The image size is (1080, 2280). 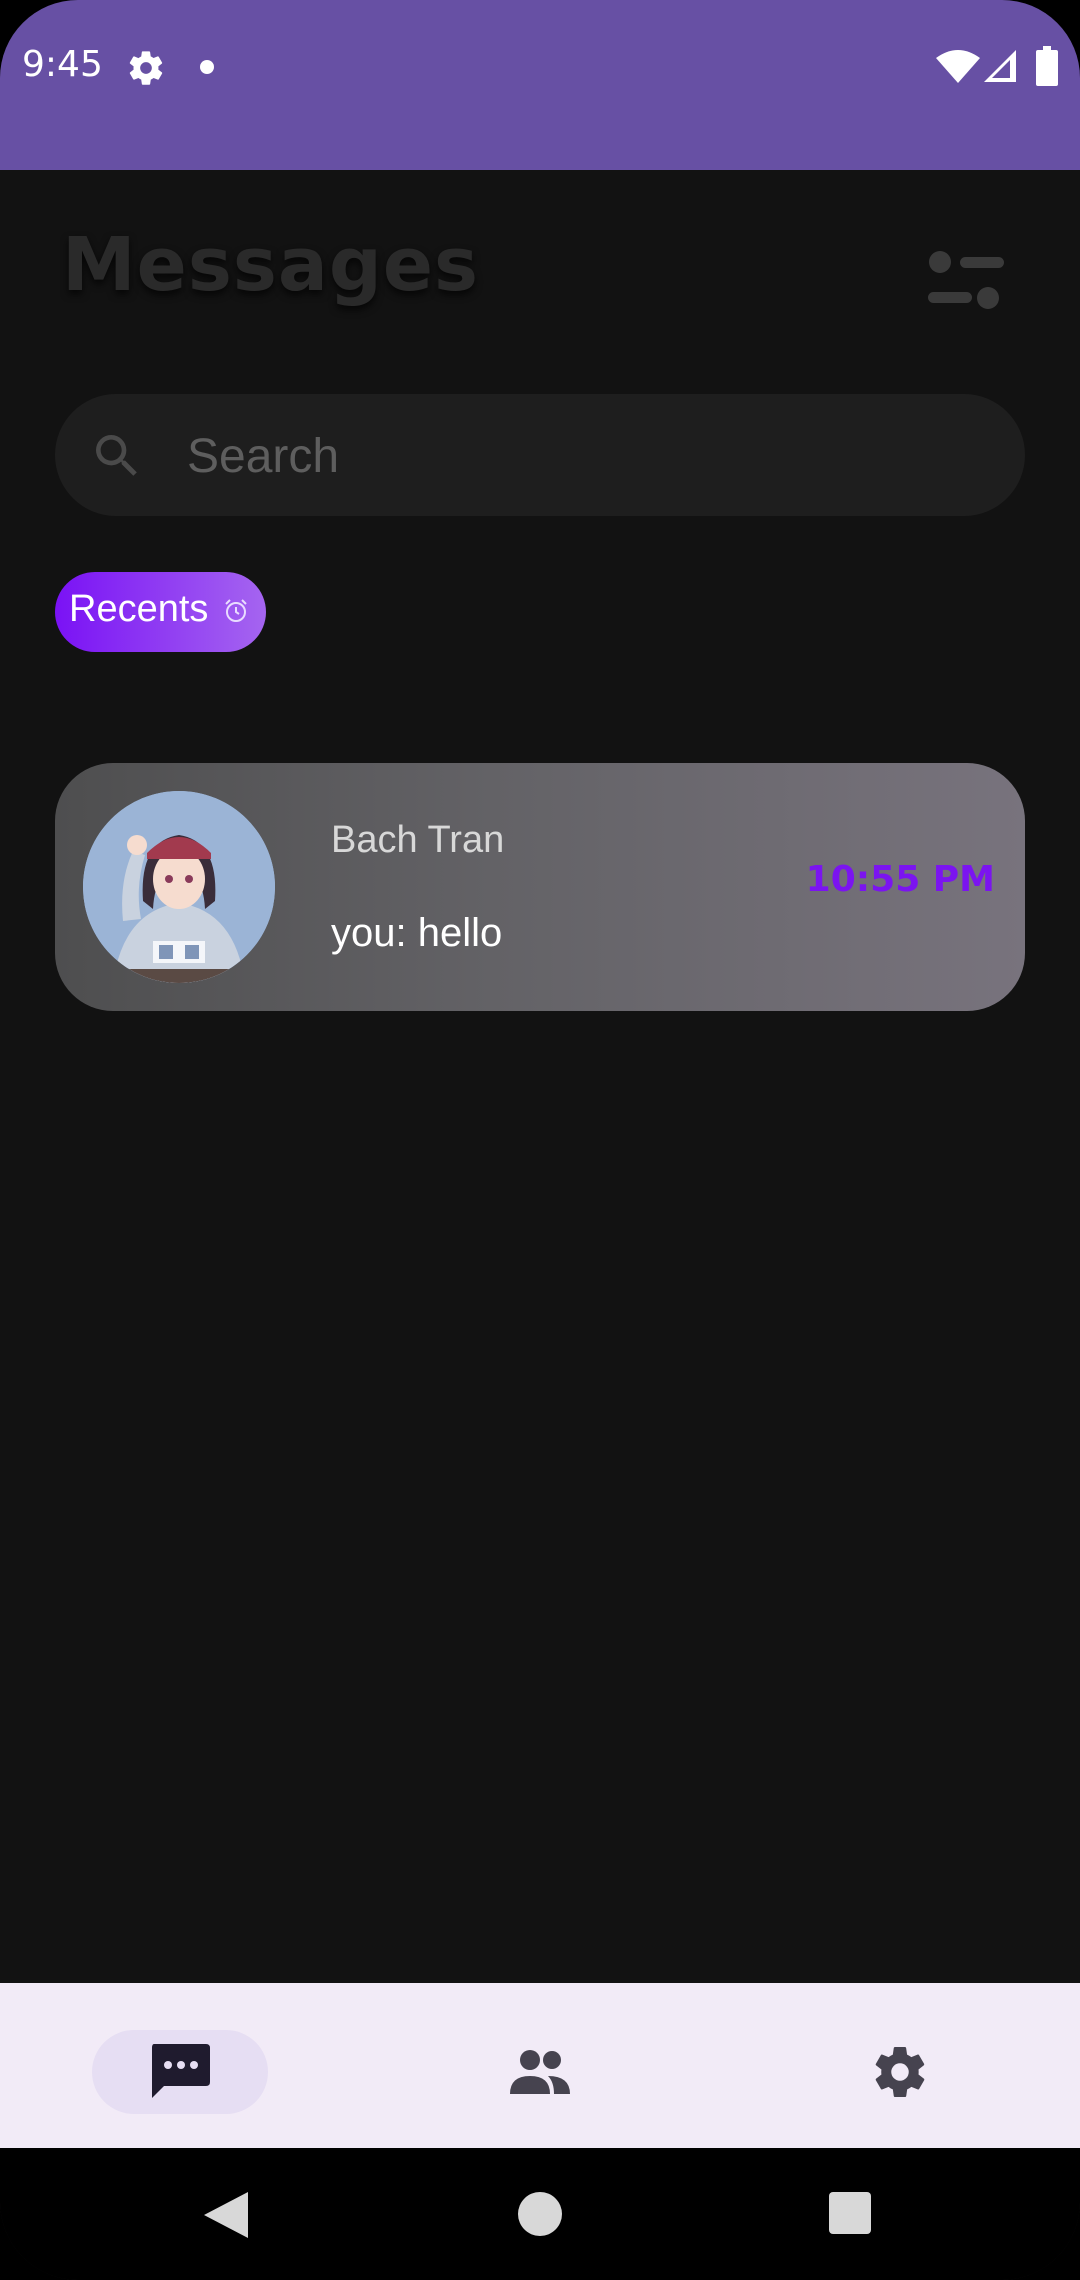 I want to click on system-navigation, so click(x=540, y=2214).